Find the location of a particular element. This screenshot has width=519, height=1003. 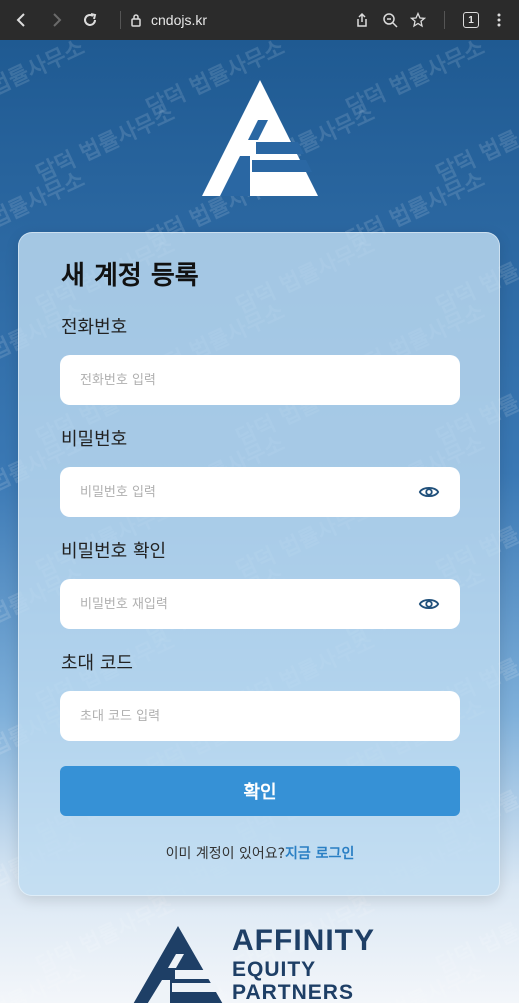

forward-icon is located at coordinates (56, 20).